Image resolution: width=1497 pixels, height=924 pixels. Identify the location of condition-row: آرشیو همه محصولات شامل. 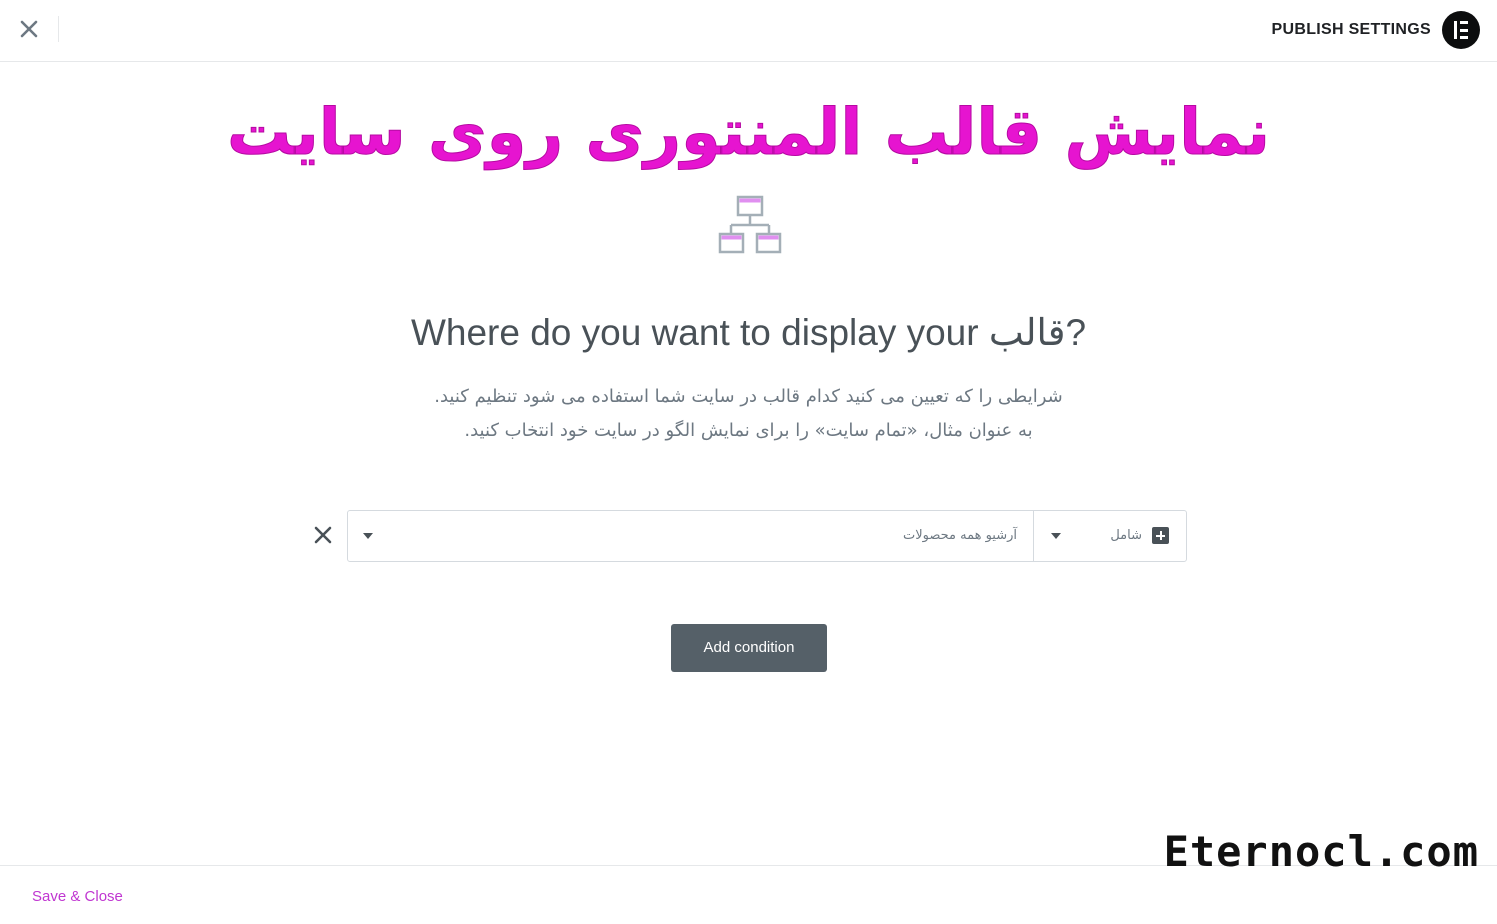
(767, 536).